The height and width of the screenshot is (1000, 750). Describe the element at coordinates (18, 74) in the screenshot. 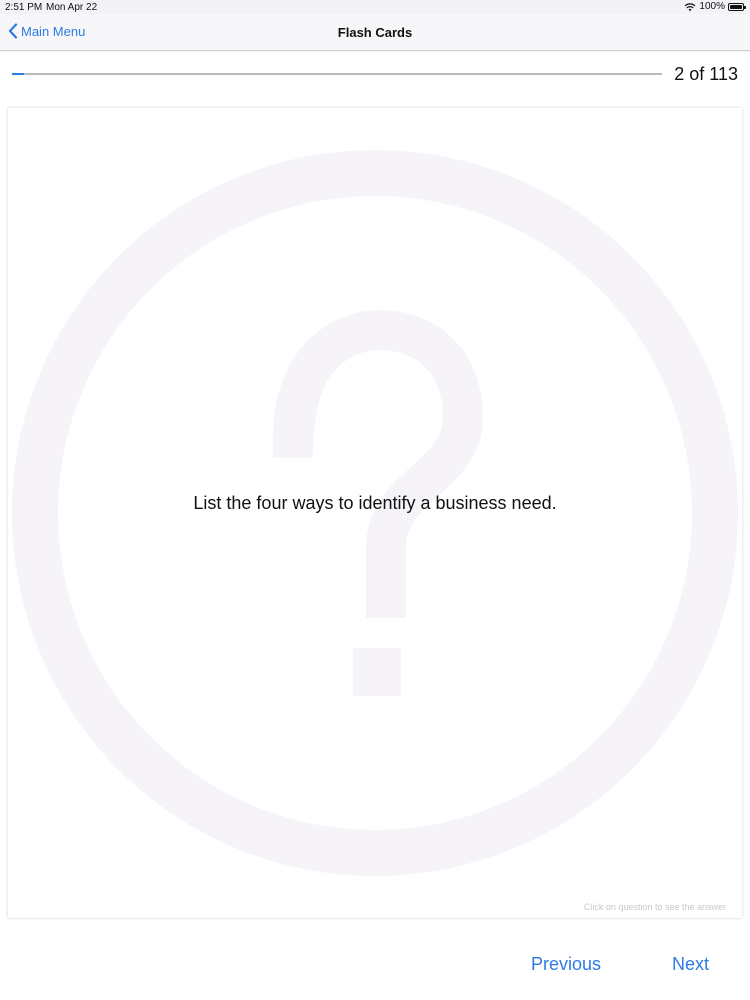

I see `progress-bar-fill` at that location.